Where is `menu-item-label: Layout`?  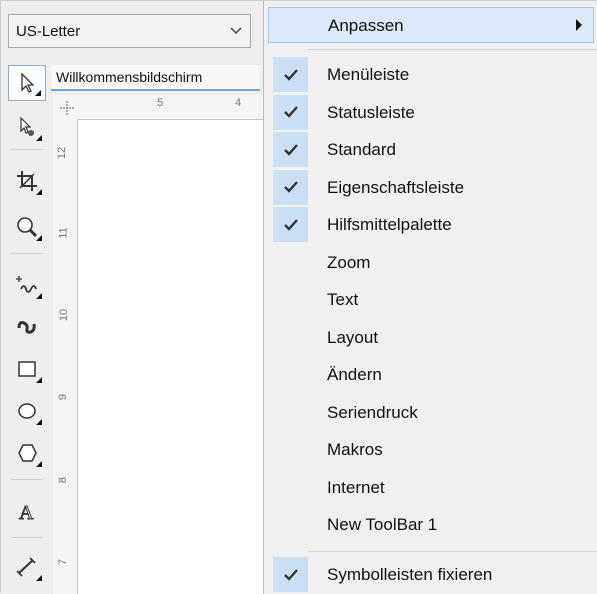
menu-item-label: Layout is located at coordinates (353, 337).